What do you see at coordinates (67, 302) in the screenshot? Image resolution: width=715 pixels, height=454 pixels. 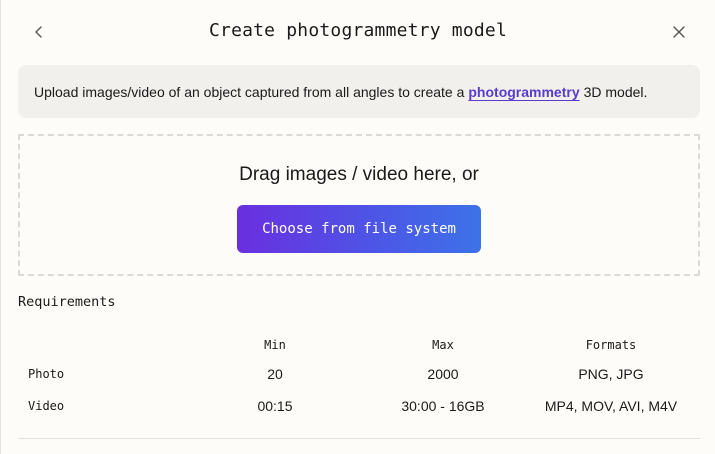 I see `requirements-title: Requirements` at bounding box center [67, 302].